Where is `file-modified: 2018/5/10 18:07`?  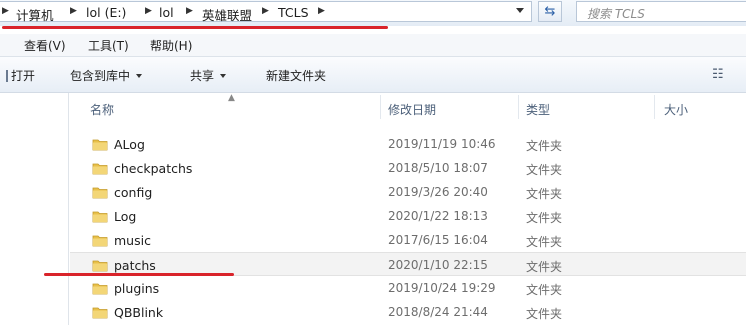 file-modified: 2018/5/10 18:07 is located at coordinates (438, 168).